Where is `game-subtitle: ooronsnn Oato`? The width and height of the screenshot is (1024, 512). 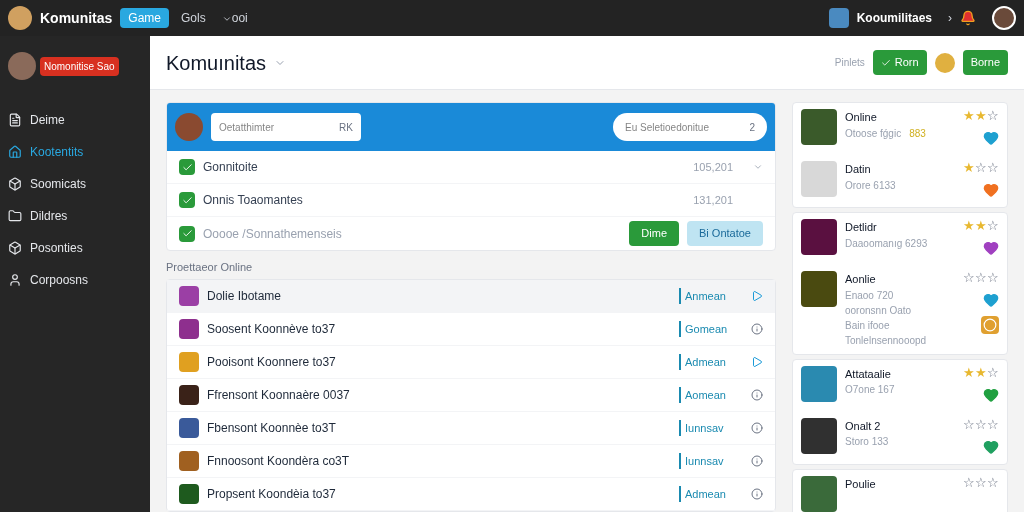 game-subtitle: ooronsnn Oato is located at coordinates (878, 310).